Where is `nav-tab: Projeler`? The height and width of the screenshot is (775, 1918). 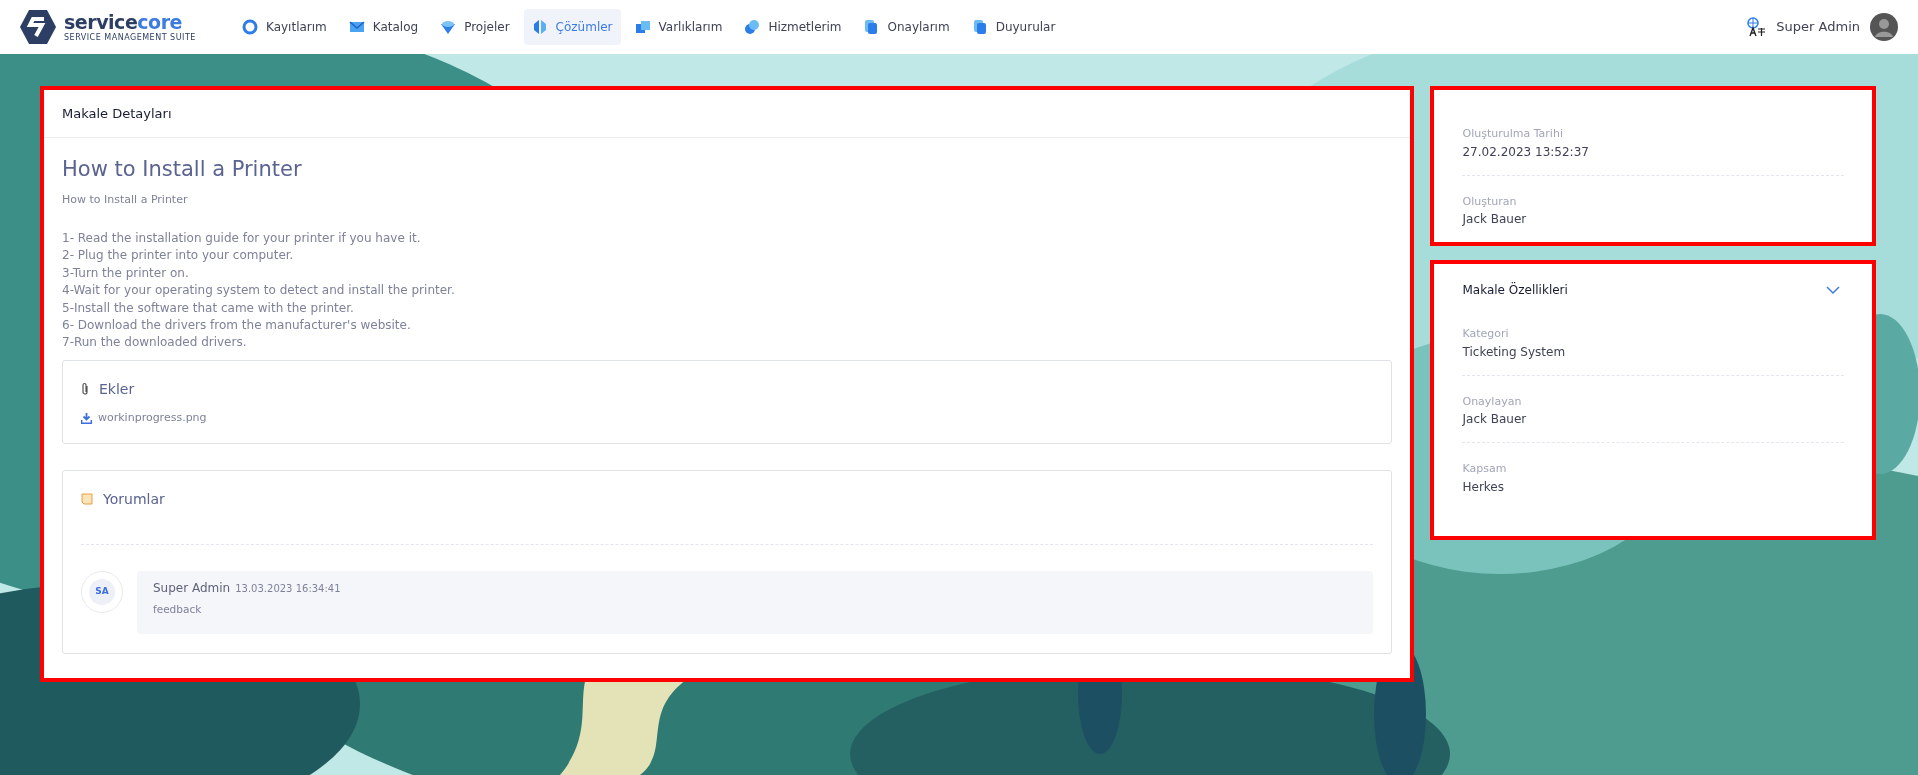
nav-tab: Projeler is located at coordinates (475, 27).